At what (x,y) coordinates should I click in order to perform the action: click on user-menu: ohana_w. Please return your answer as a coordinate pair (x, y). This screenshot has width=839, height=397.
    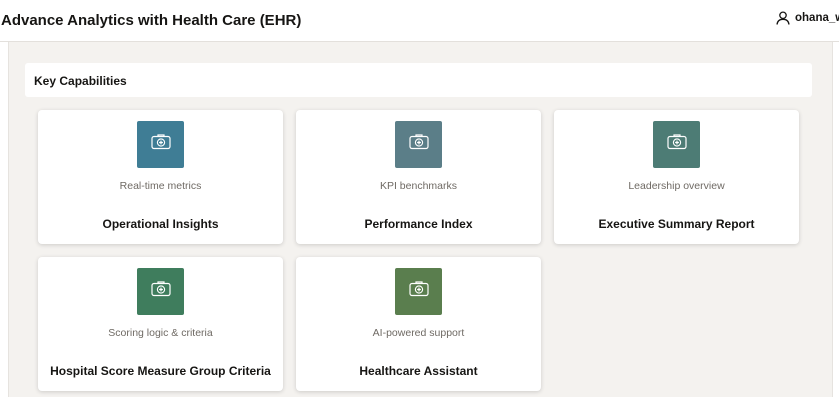
    Looking at the image, I should click on (807, 18).